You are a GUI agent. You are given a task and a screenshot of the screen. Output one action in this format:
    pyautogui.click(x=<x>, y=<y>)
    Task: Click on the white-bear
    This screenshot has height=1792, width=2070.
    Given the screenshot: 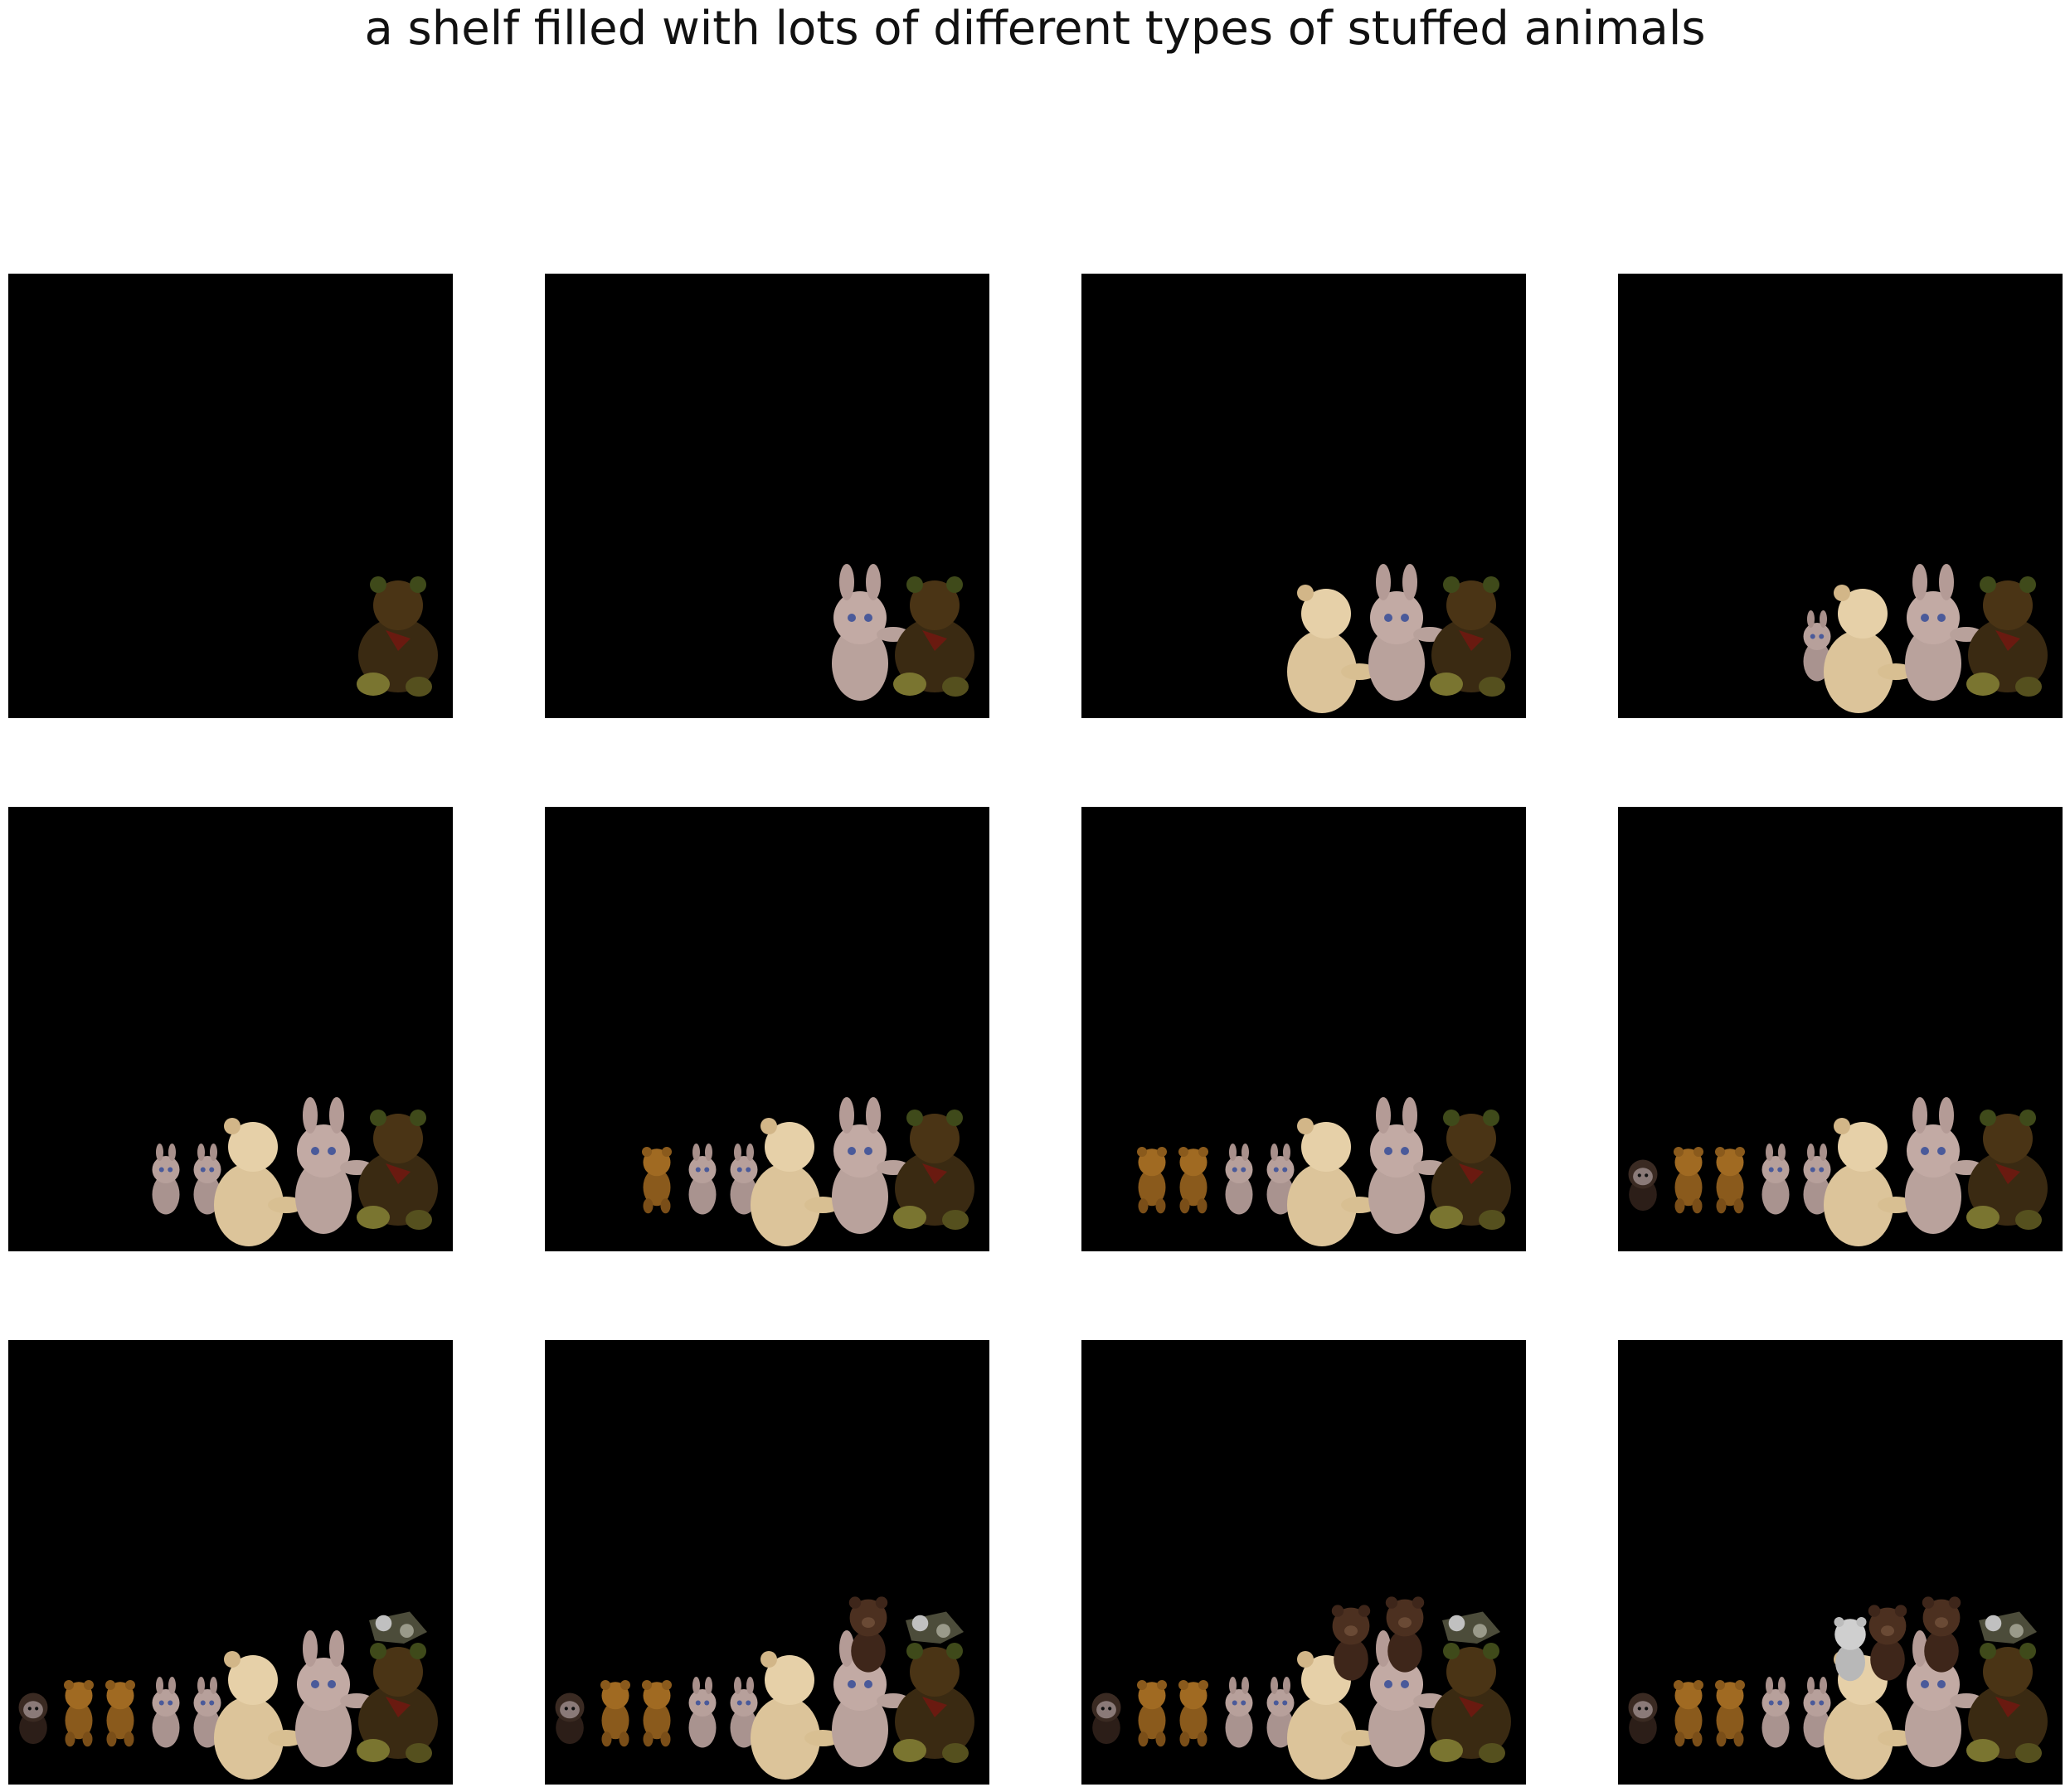 What is the action you would take?
    pyautogui.click(x=1851, y=1650)
    